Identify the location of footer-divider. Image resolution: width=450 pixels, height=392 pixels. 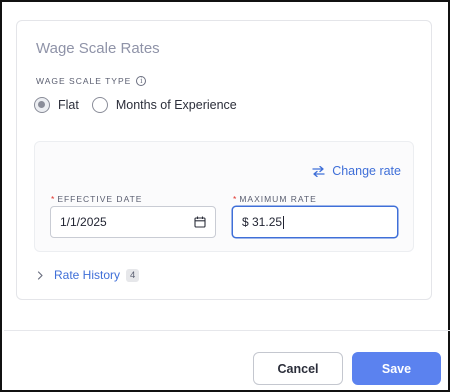
(227, 330).